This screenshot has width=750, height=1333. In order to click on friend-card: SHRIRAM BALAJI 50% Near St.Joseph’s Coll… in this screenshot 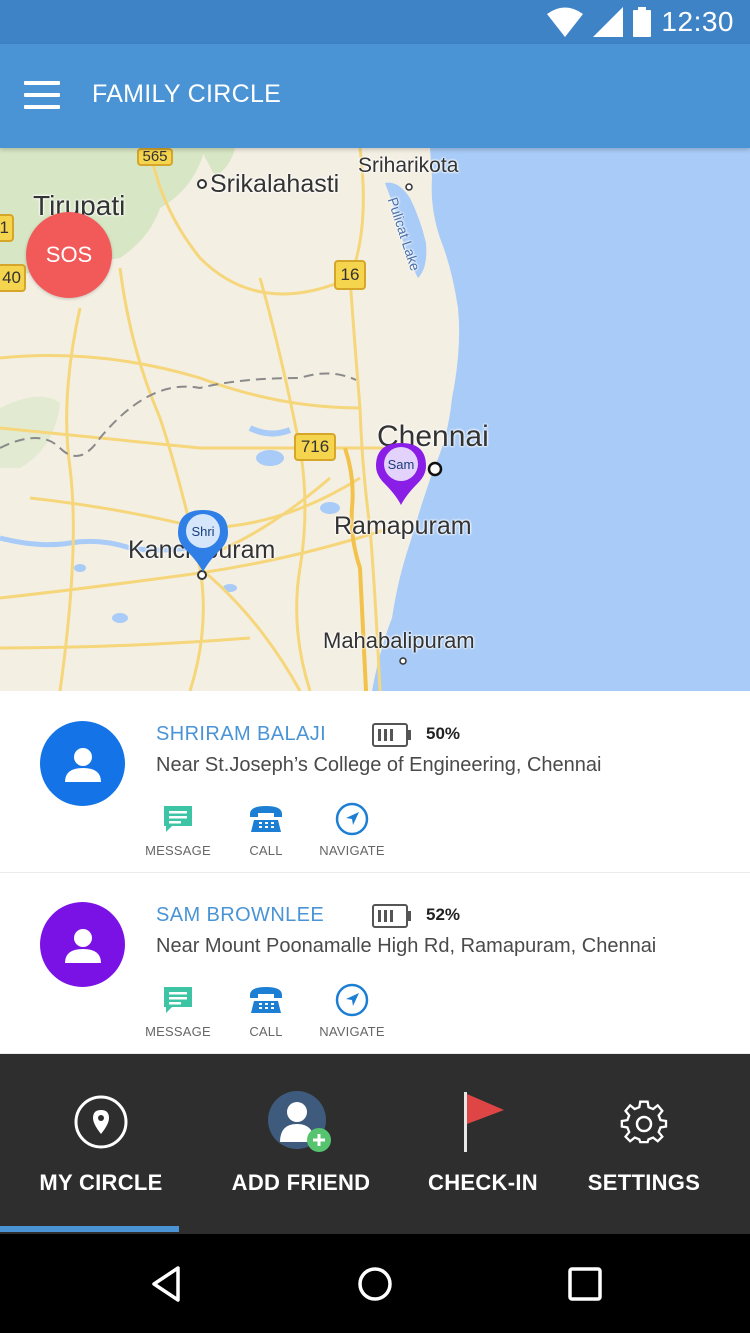, I will do `click(375, 782)`.